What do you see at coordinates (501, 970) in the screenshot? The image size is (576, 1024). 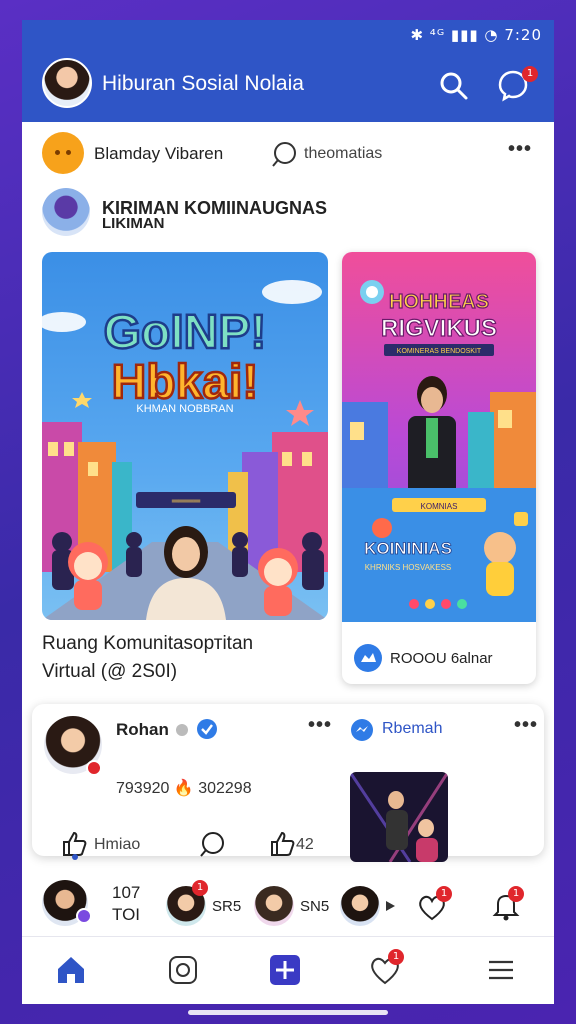 I see `menu-icon` at bounding box center [501, 970].